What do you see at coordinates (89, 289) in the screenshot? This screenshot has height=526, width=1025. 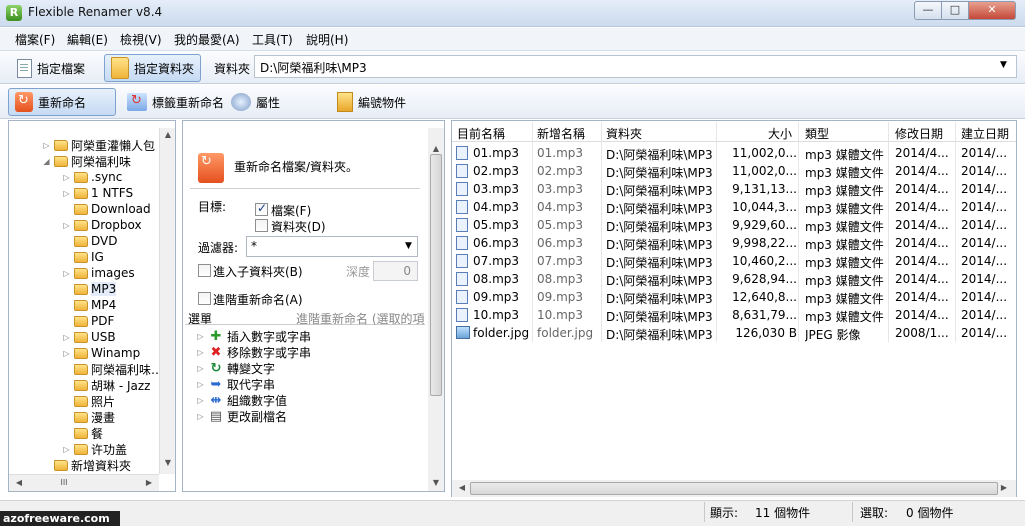 I see `tree-item-selected: MP3` at bounding box center [89, 289].